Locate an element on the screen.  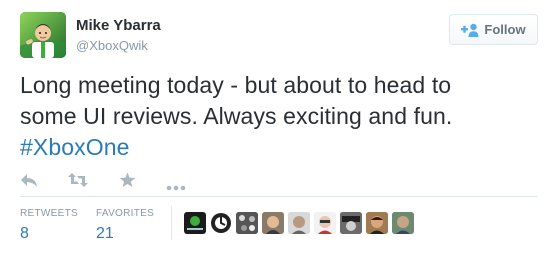
author-screen-name: @XboxQwik is located at coordinates (112, 45).